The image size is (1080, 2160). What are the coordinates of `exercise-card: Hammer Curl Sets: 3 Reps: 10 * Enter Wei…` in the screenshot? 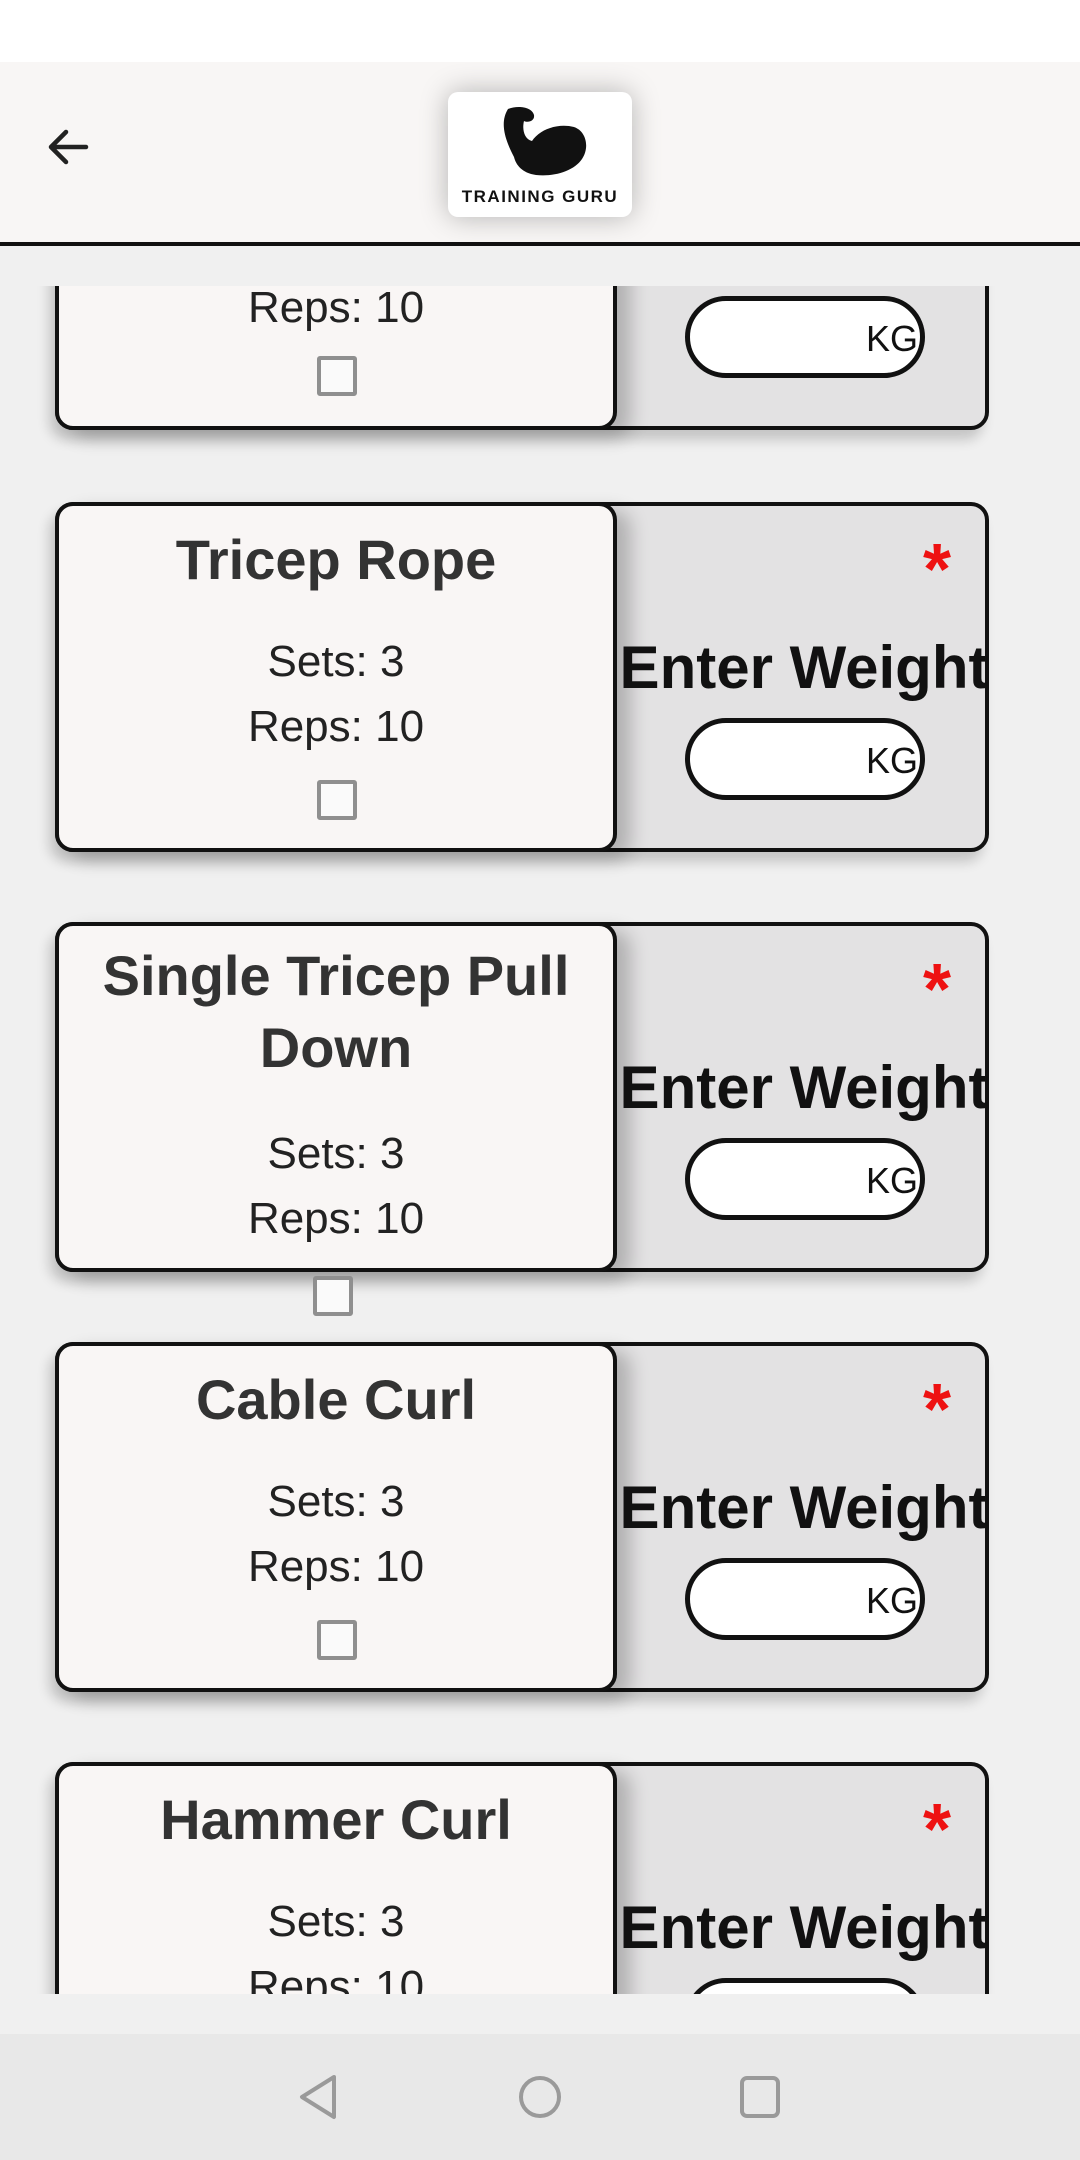 It's located at (522, 1878).